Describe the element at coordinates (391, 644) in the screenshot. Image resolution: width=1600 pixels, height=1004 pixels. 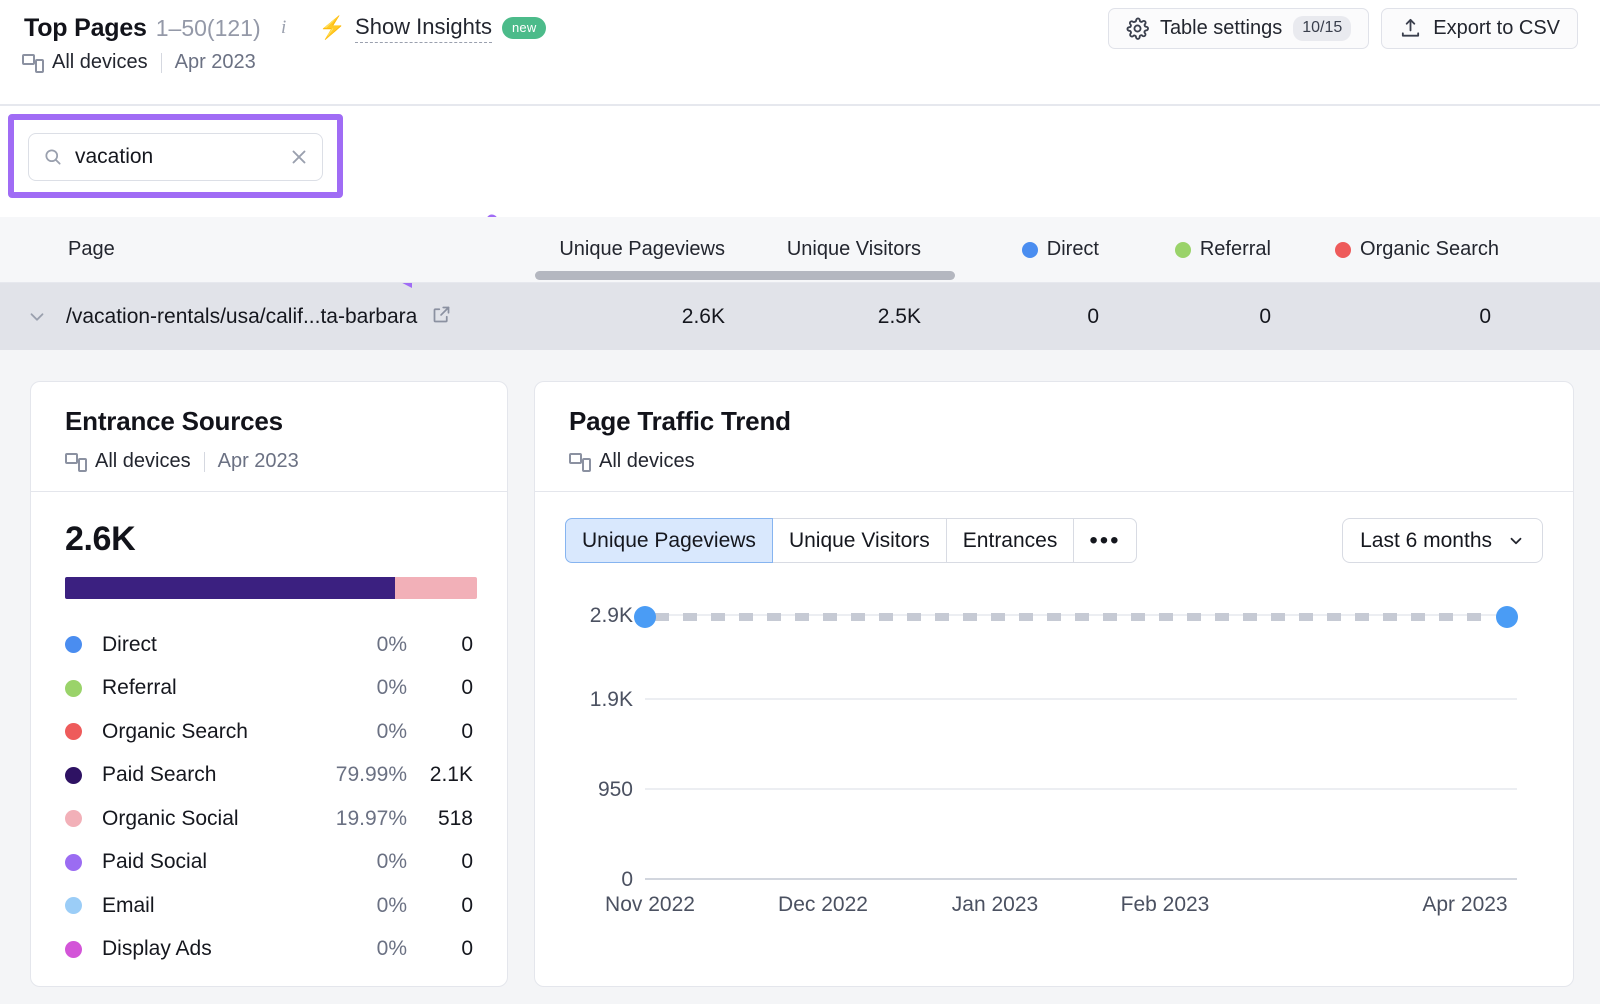
I see `legend-pct-direct: 0%` at that location.